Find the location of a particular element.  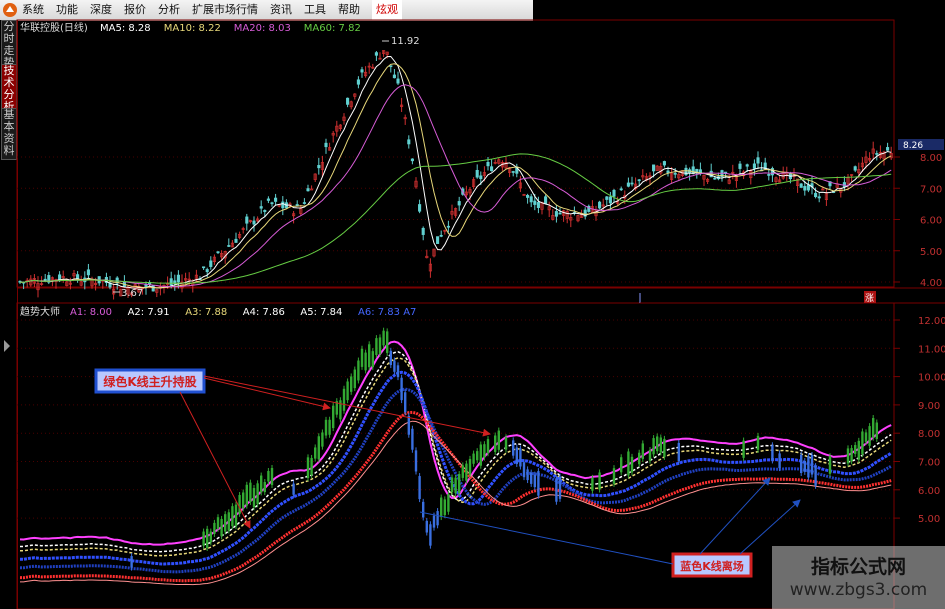

upper-legend: MA5: 8.28 MA10: 8.22 MA20: 8.03 MA60: 7.82 is located at coordinates (230, 28).